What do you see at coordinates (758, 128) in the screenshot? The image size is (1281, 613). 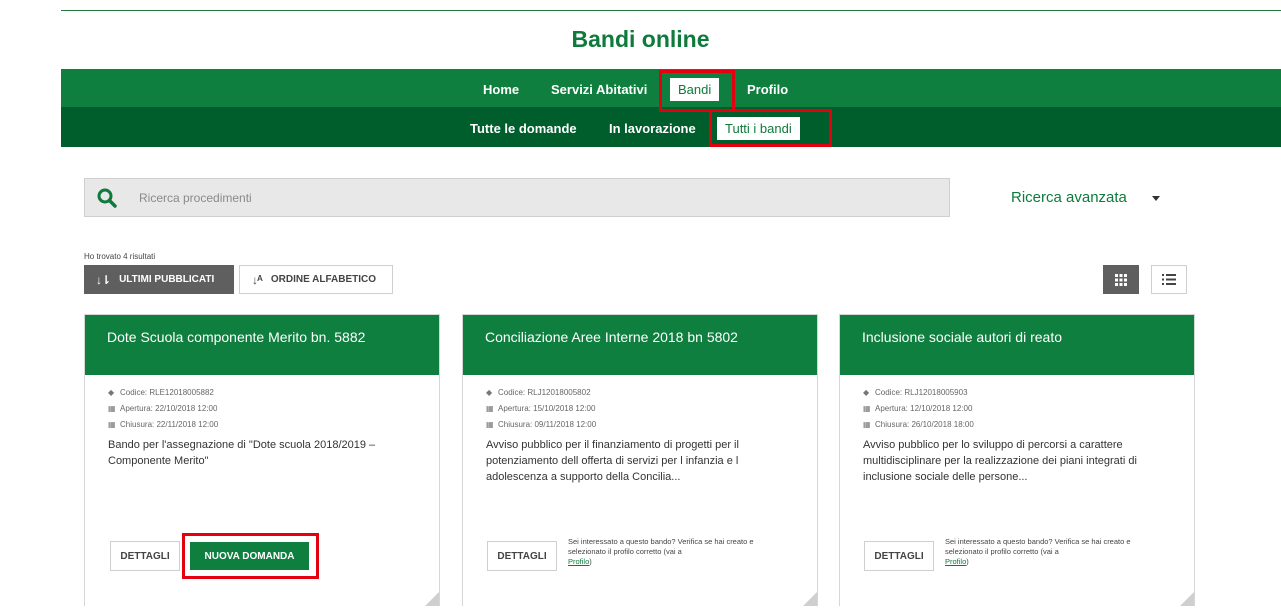 I see `nav-tutti-i-bandi: Tutti i bandi` at bounding box center [758, 128].